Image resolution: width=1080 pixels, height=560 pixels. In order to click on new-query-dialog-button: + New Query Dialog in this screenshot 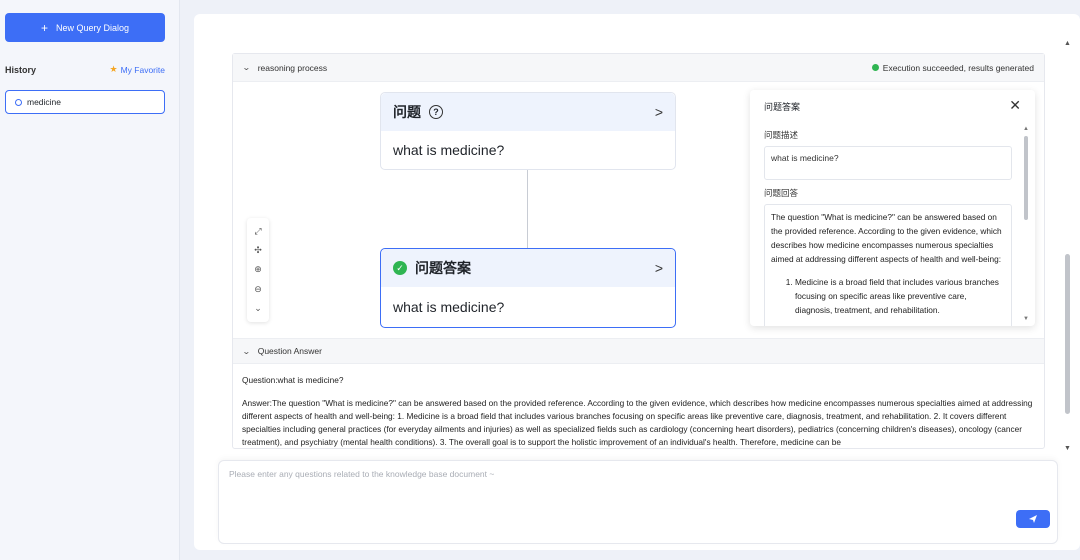, I will do `click(85, 27)`.